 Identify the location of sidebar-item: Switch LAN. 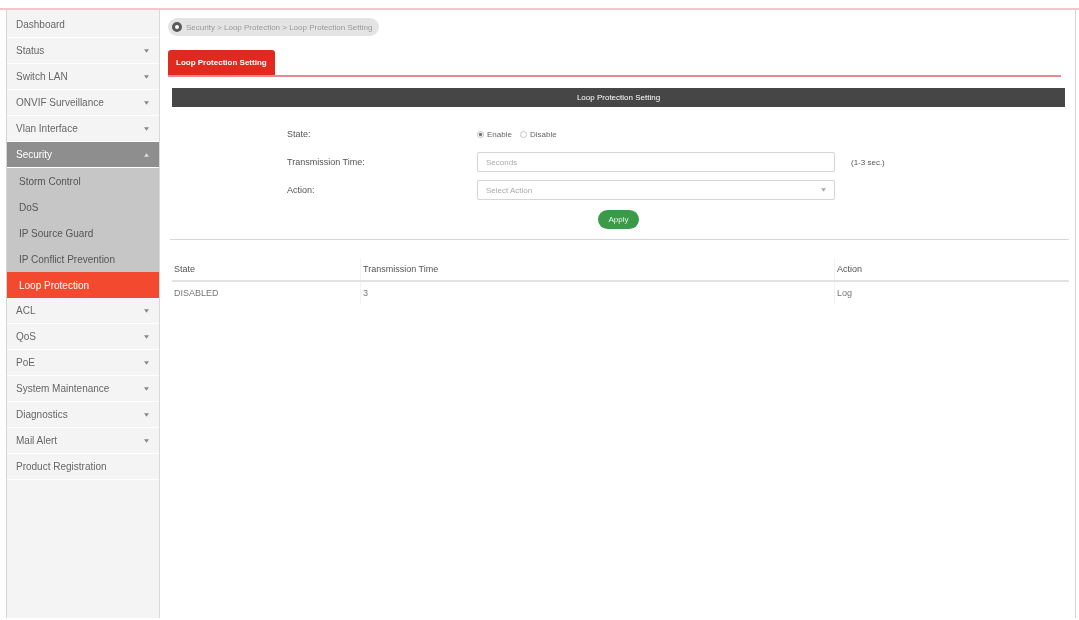
(83, 77).